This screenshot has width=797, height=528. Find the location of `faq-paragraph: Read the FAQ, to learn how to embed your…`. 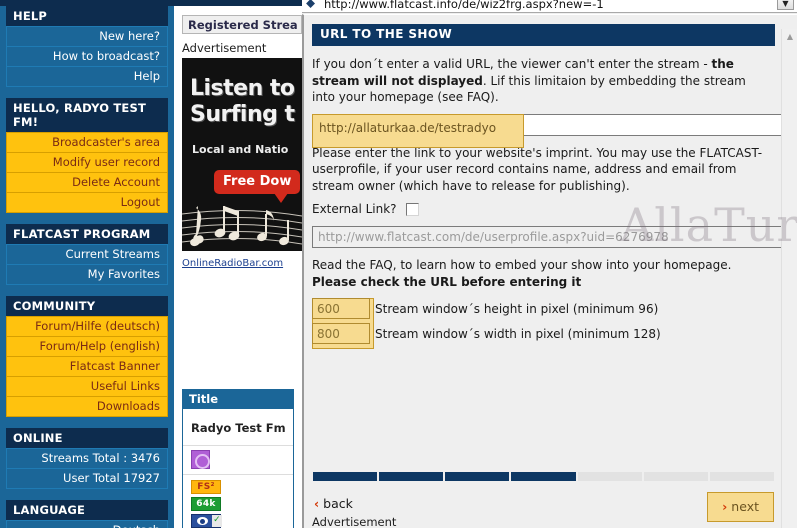

faq-paragraph: Read the FAQ, to learn how to embed your… is located at coordinates (543, 273).